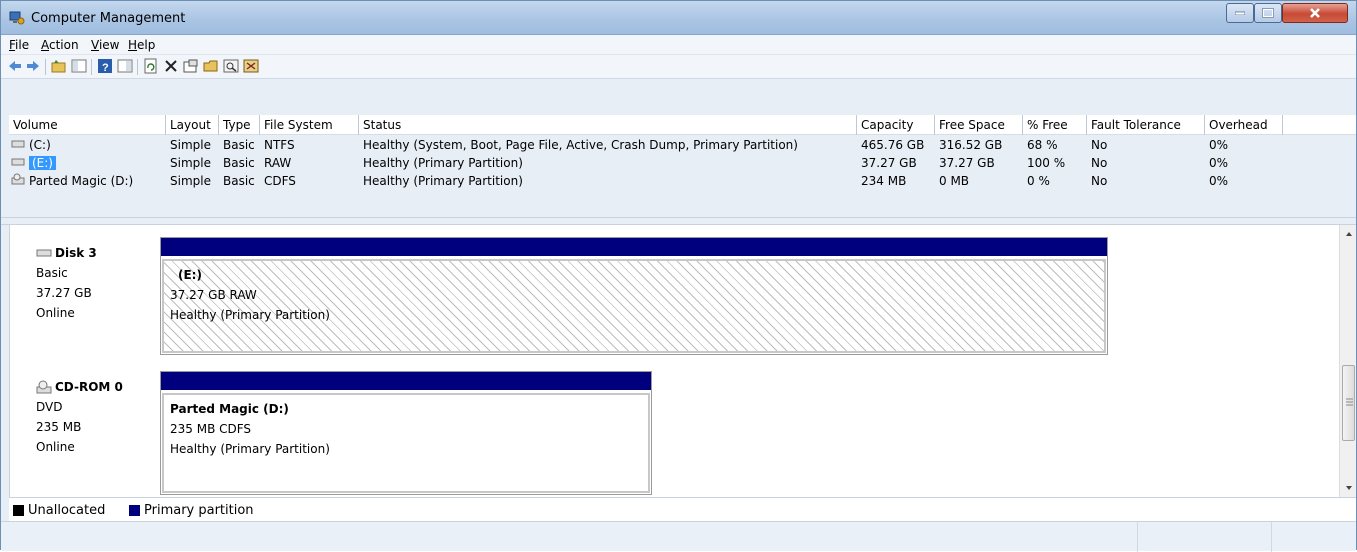 The width and height of the screenshot is (1357, 552). I want to click on up-folder-icon, so click(59, 66).